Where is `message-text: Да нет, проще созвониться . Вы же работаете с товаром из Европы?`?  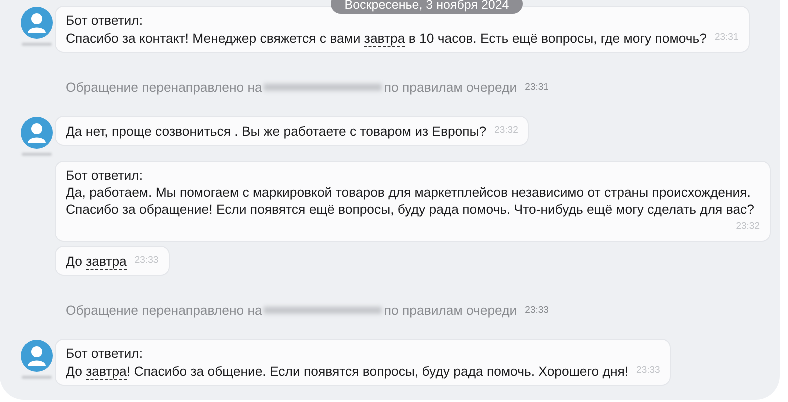
message-text: Да нет, проще созвониться . Вы же работаете с товаром из Европы? is located at coordinates (276, 131).